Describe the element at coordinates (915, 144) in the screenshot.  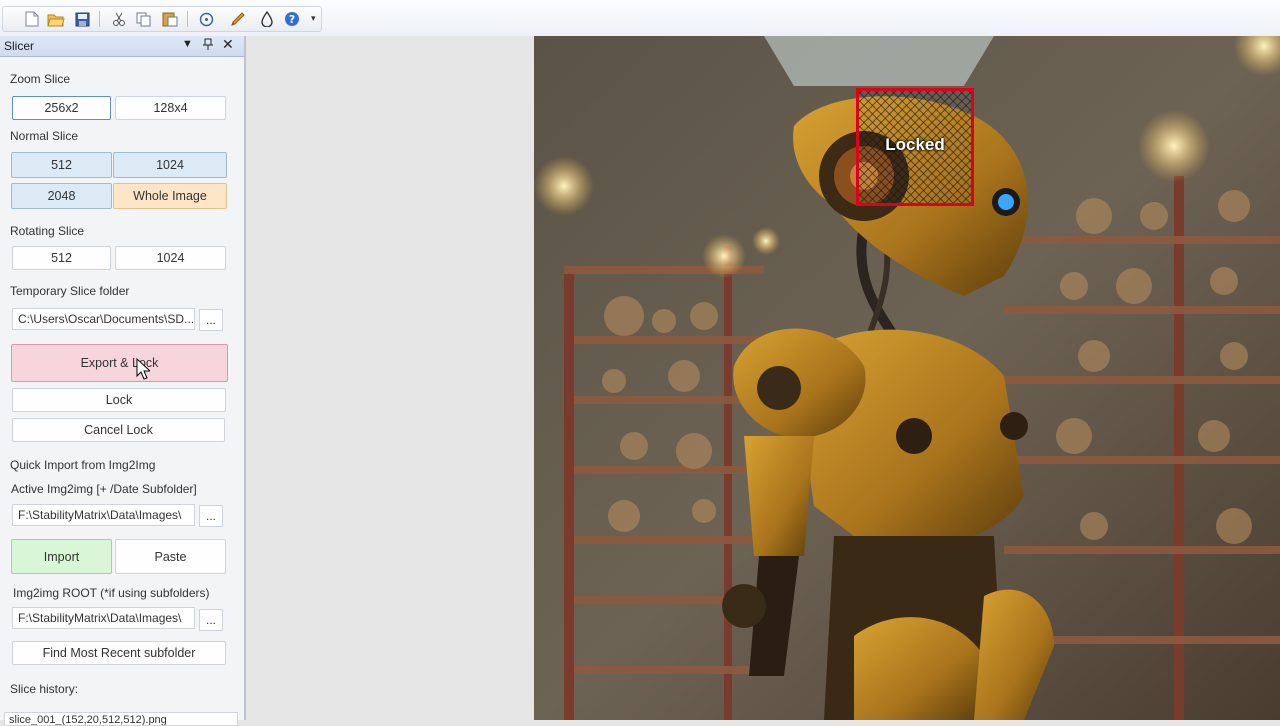
I see `locked-label: Locked` at that location.